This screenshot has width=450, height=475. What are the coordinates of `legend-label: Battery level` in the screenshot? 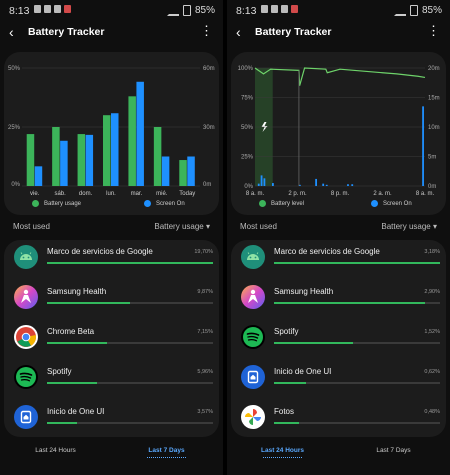 It's located at (288, 203).